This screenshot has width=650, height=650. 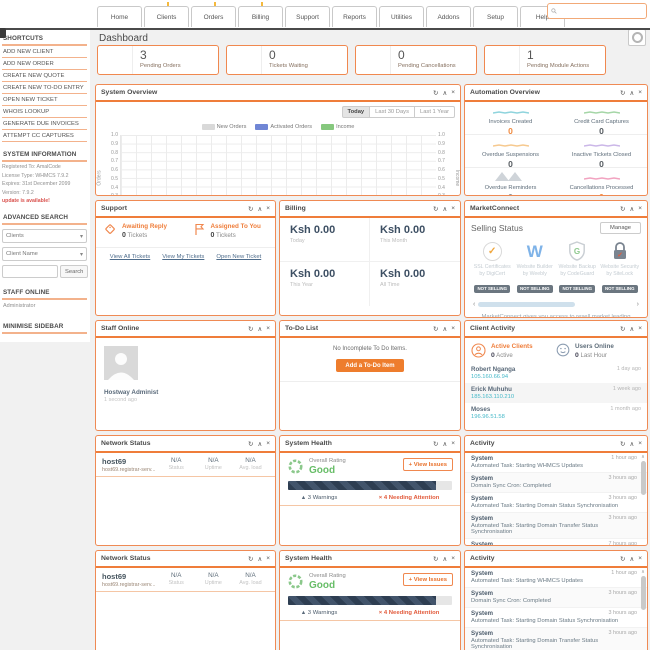 I want to click on client-activity-row: Robert Nganga 105.160.66.94 1 day ago, so click(x=556, y=373).